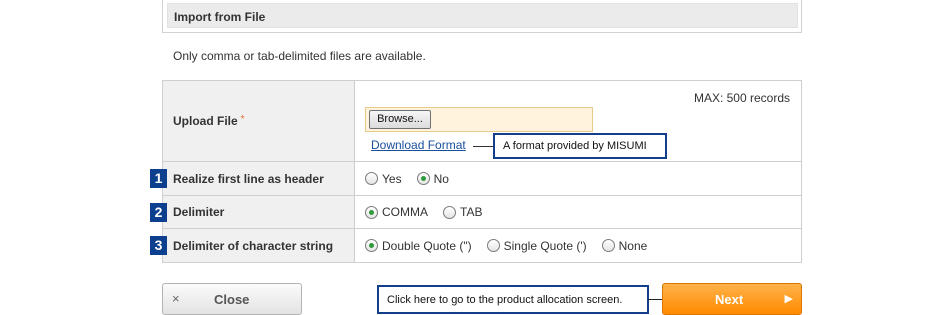 Image resolution: width=950 pixels, height=315 pixels. Describe the element at coordinates (432, 178) in the screenshot. I see `radio-header-no: No` at that location.